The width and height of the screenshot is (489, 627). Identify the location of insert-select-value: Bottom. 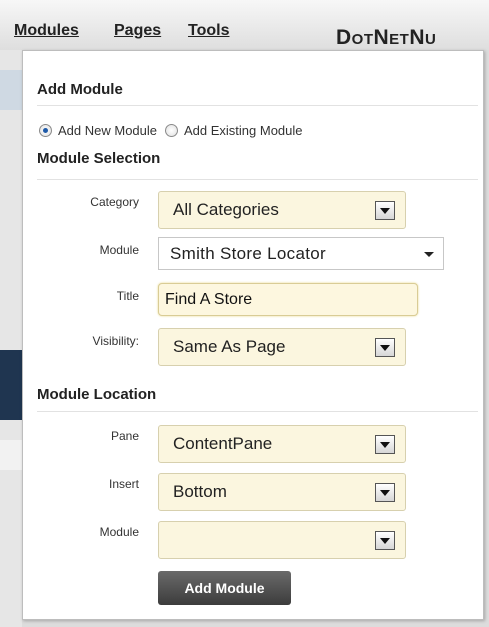
(200, 491).